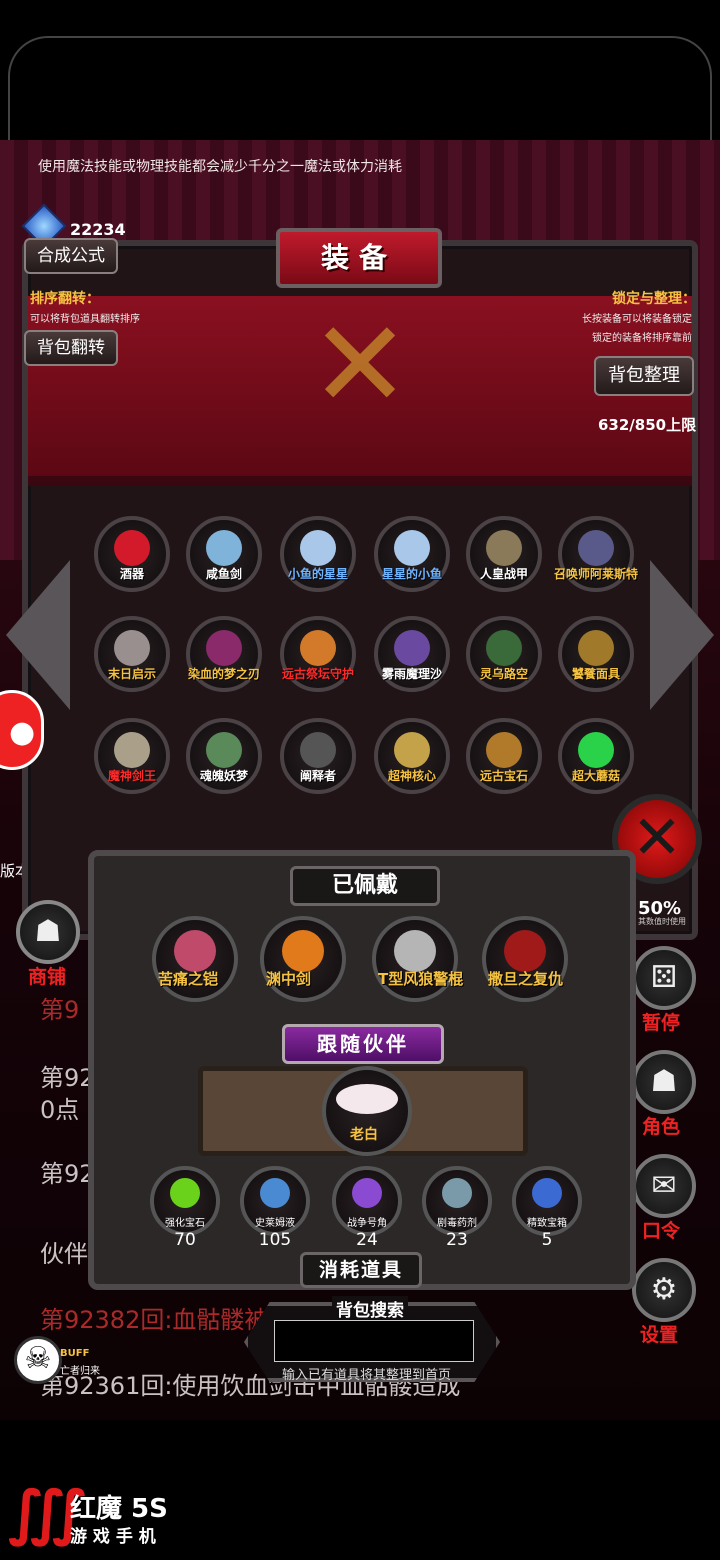 This screenshot has width=720, height=1560. I want to click on password-button: ✉, so click(664, 1186).